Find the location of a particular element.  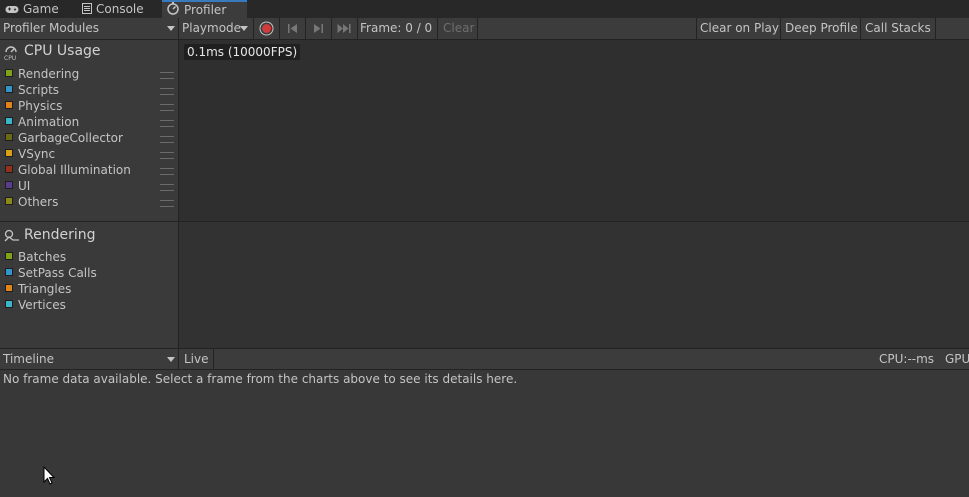

playmode-dropdown: Playmode is located at coordinates (217, 28).